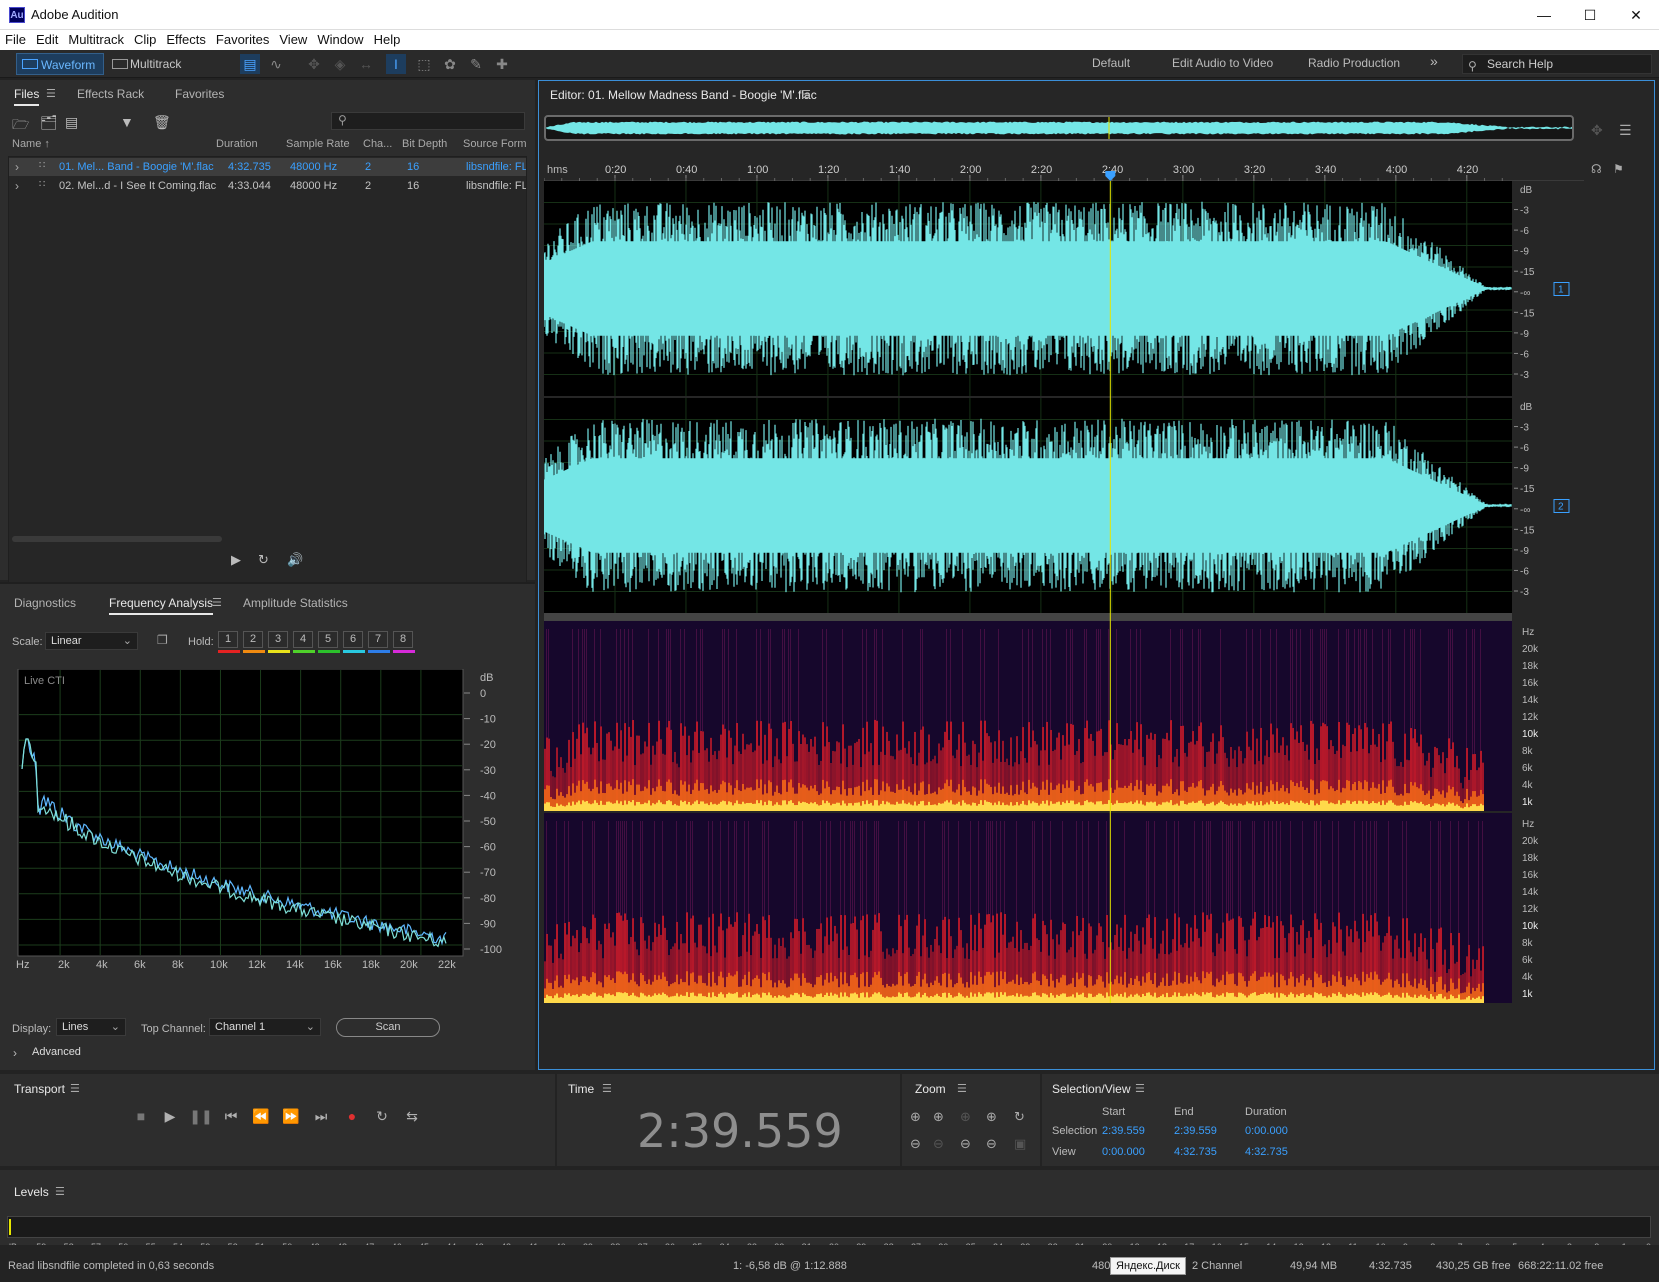 The image size is (1659, 1282). Describe the element at coordinates (1625, 130) in the screenshot. I see `overview-menu-icon: ☰` at that location.